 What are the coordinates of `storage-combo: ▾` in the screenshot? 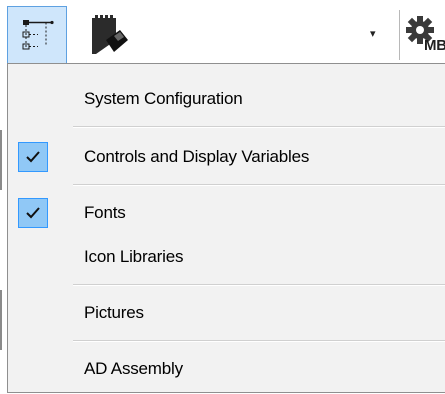 It's located at (237, 35).